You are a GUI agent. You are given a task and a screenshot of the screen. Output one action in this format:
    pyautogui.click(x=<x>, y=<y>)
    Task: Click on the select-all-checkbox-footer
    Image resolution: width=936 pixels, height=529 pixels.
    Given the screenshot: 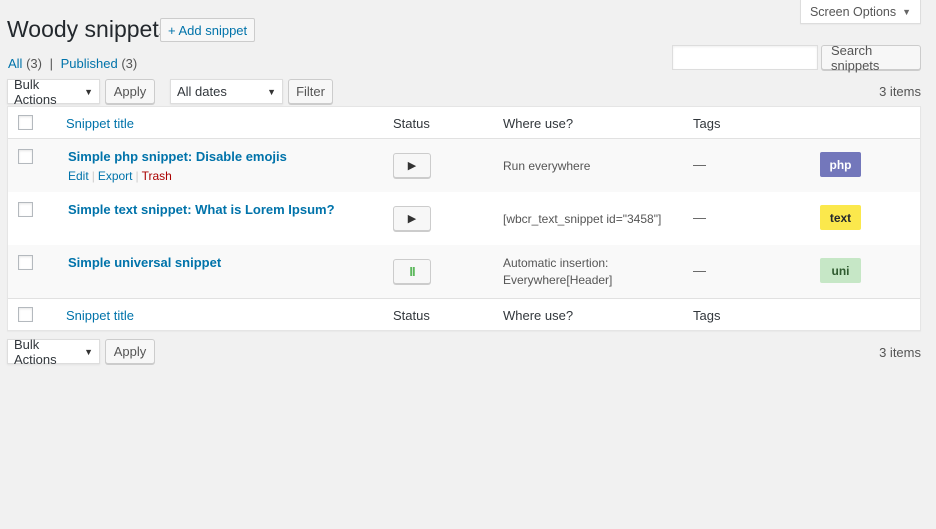 What is the action you would take?
    pyautogui.click(x=25, y=314)
    